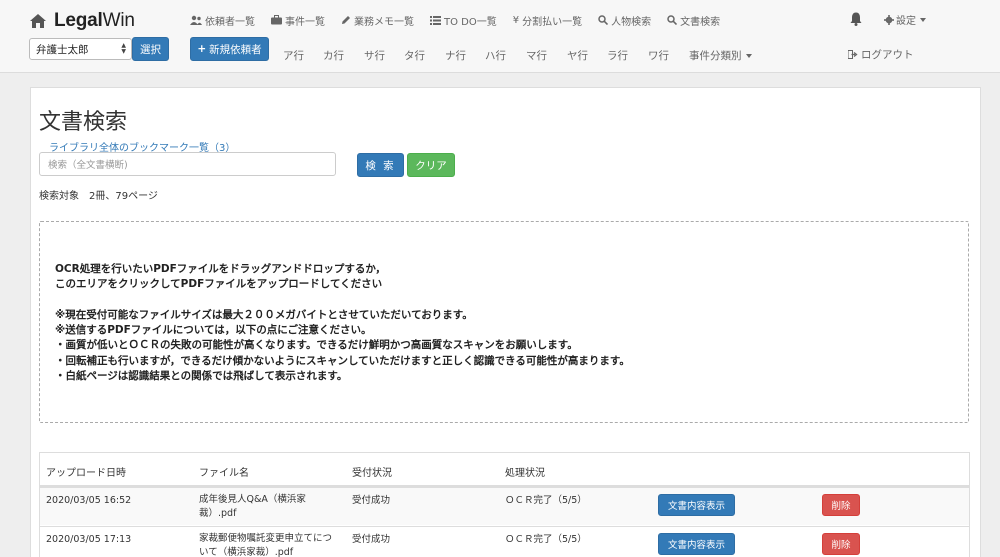 This screenshot has height=557, width=1000. Describe the element at coordinates (905, 19) in the screenshot. I see `settings-dropdown: 設定` at that location.